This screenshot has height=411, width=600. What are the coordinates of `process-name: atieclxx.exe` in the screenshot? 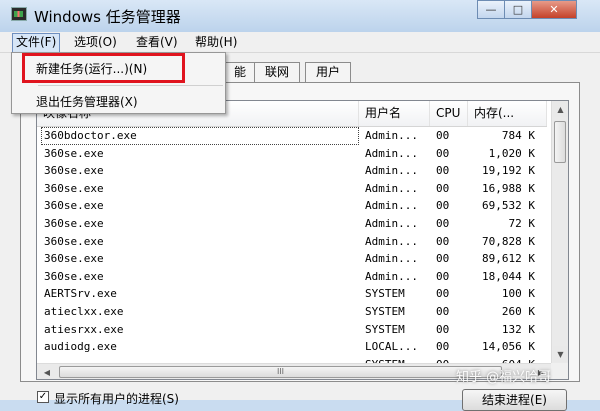 It's located at (84, 311).